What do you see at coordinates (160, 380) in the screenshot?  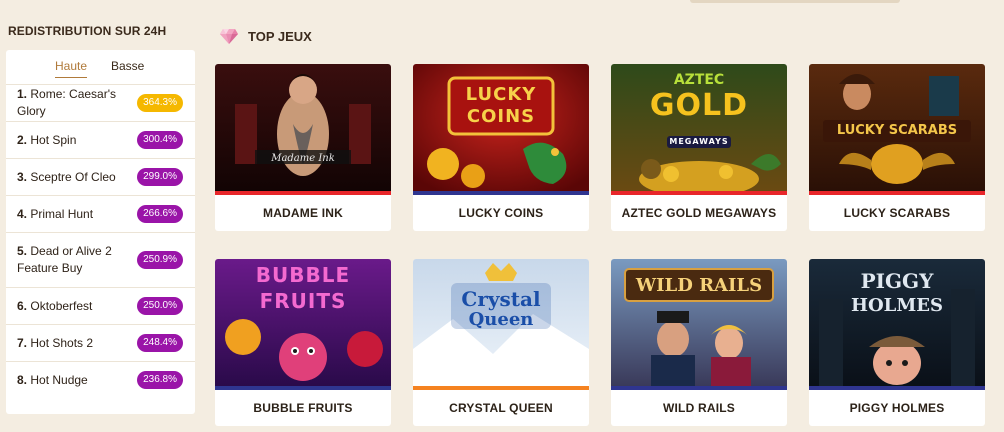 I see `rtp-badge: 236.8%` at bounding box center [160, 380].